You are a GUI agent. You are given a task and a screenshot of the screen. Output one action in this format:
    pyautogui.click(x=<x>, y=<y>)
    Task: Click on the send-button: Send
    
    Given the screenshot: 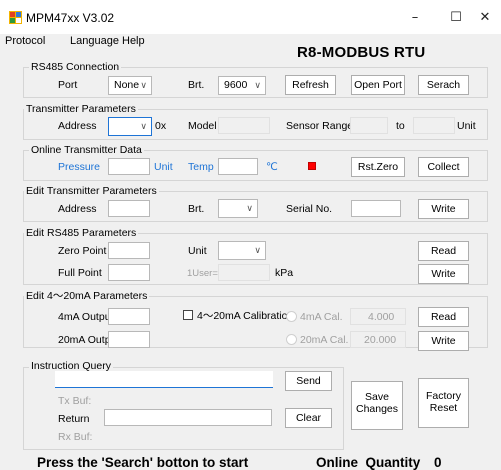 What is the action you would take?
    pyautogui.click(x=308, y=381)
    